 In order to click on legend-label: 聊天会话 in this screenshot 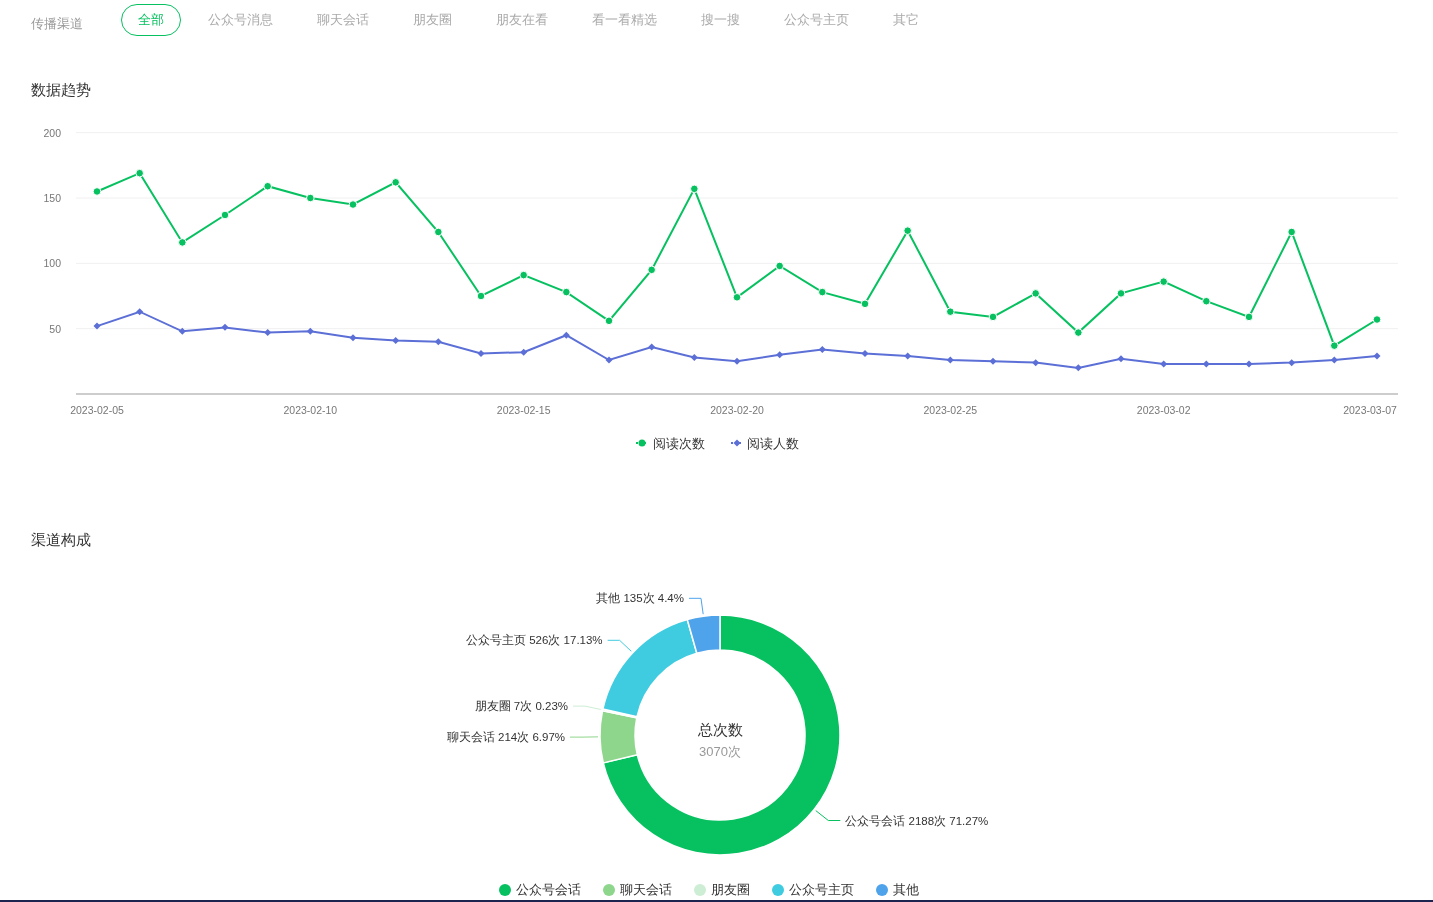, I will do `click(646, 890)`.